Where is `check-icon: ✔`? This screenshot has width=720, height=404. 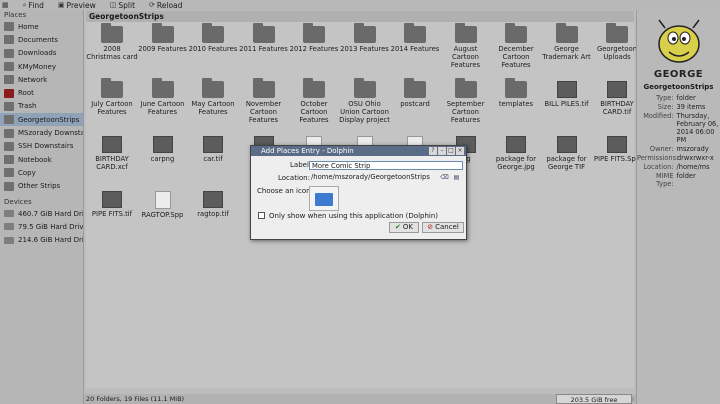
check-icon: ✔ is located at coordinates (398, 227).